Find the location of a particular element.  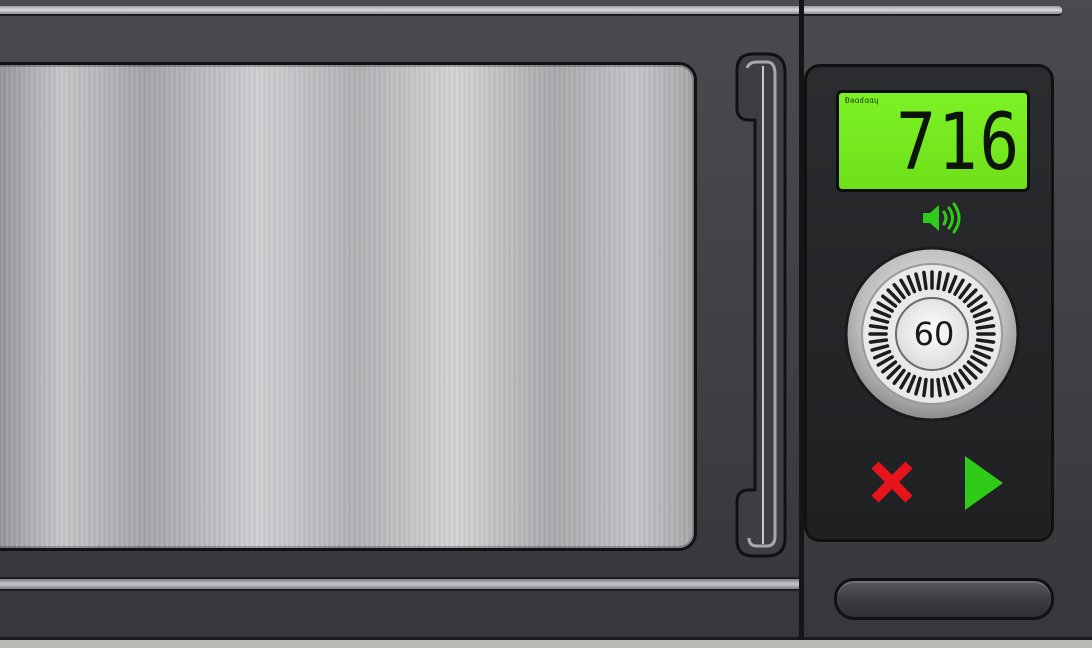

x-cancel-icon is located at coordinates (892, 482).